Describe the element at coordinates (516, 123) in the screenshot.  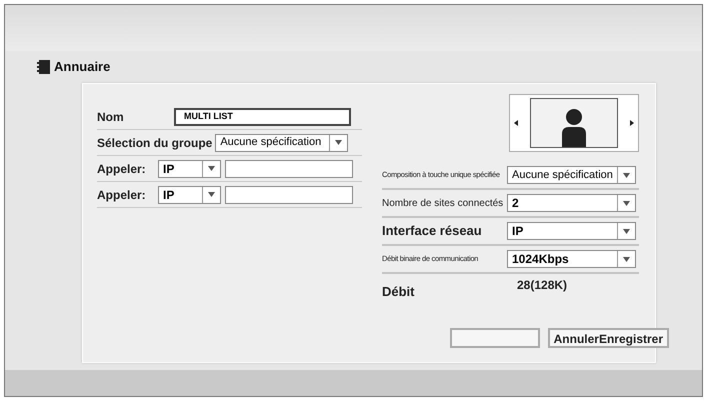
I see `left-arrow-icon` at that location.